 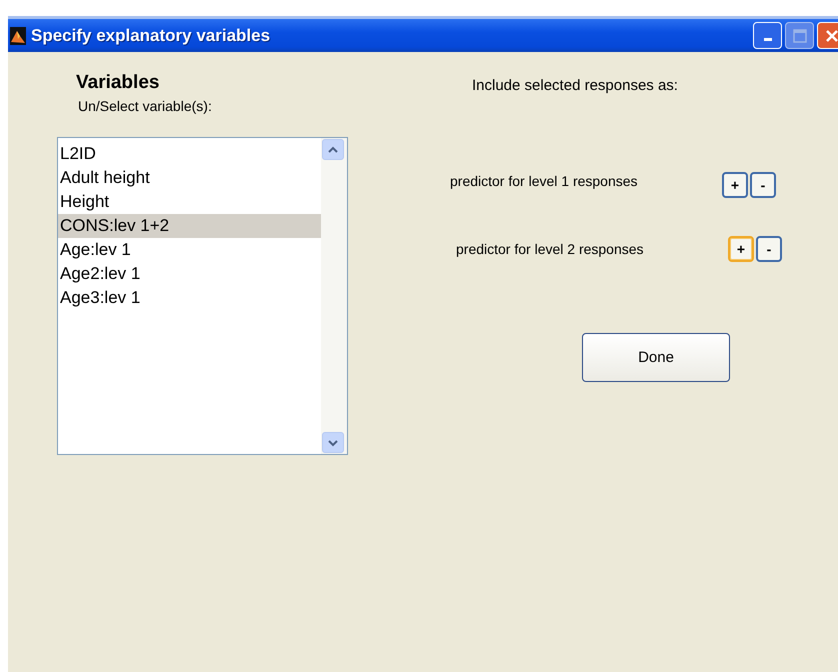 I want to click on scroll-down-button, so click(x=333, y=442).